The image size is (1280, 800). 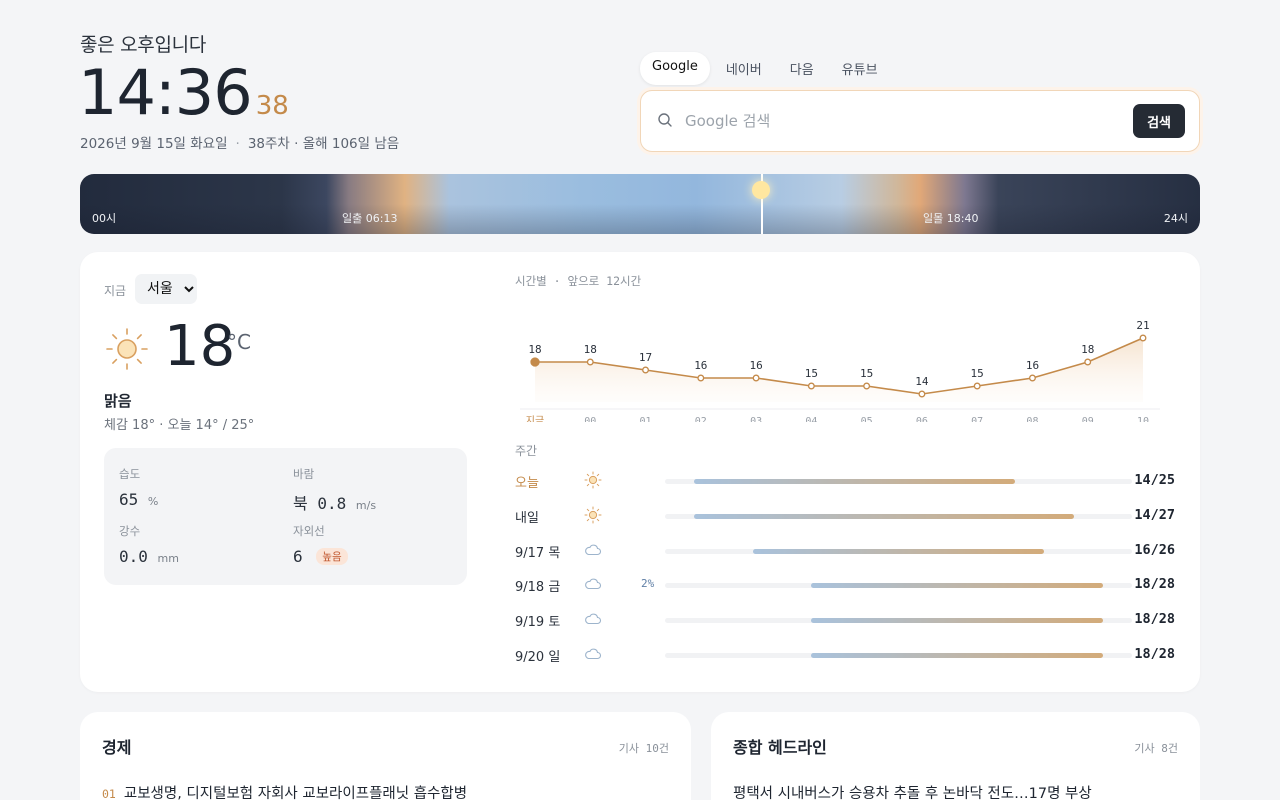 I want to click on search-input, so click(x=905, y=121).